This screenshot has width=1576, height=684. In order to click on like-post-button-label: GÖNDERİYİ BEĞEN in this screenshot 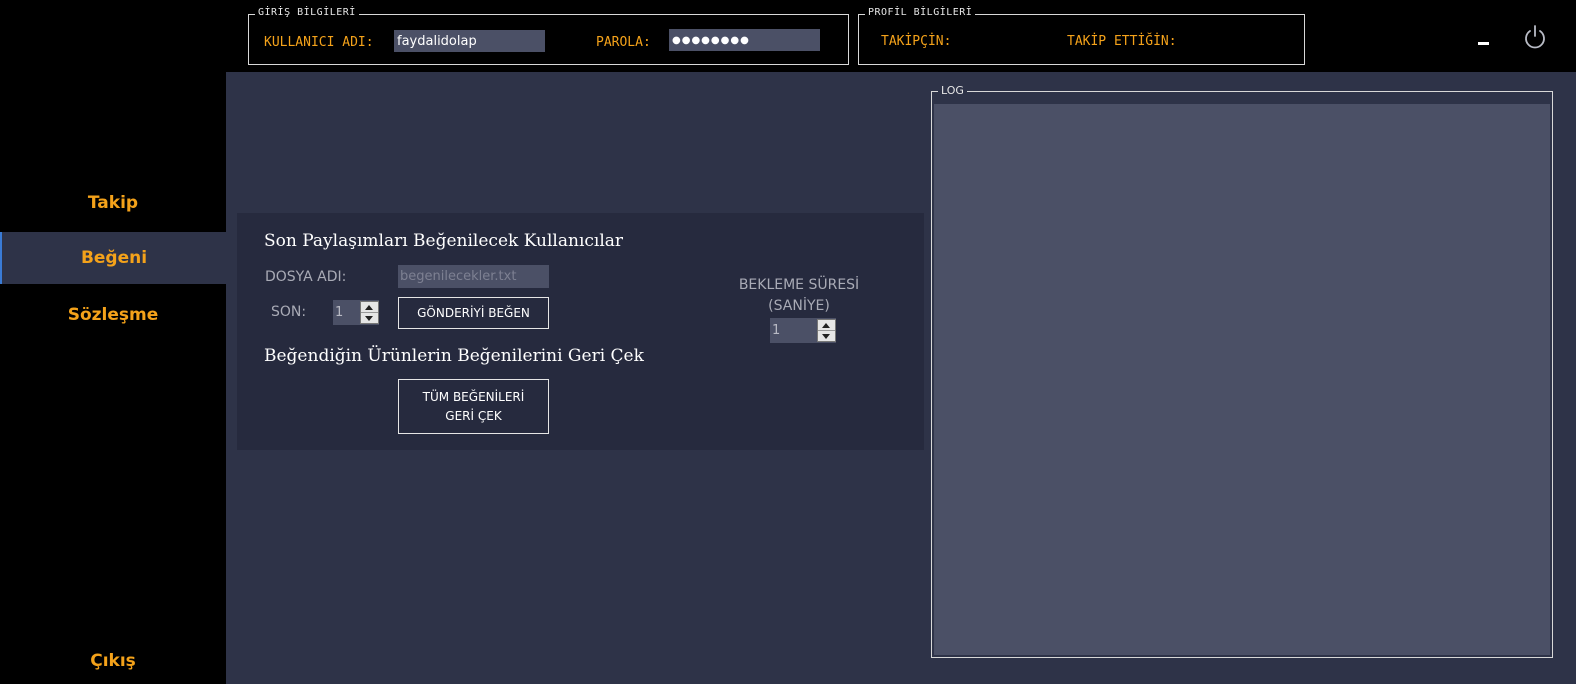, I will do `click(473, 312)`.